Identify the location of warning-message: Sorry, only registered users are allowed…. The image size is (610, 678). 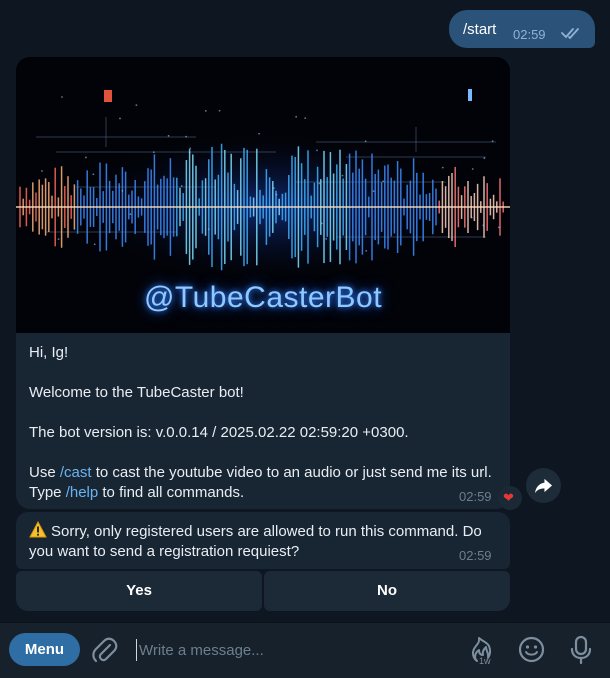
(263, 540).